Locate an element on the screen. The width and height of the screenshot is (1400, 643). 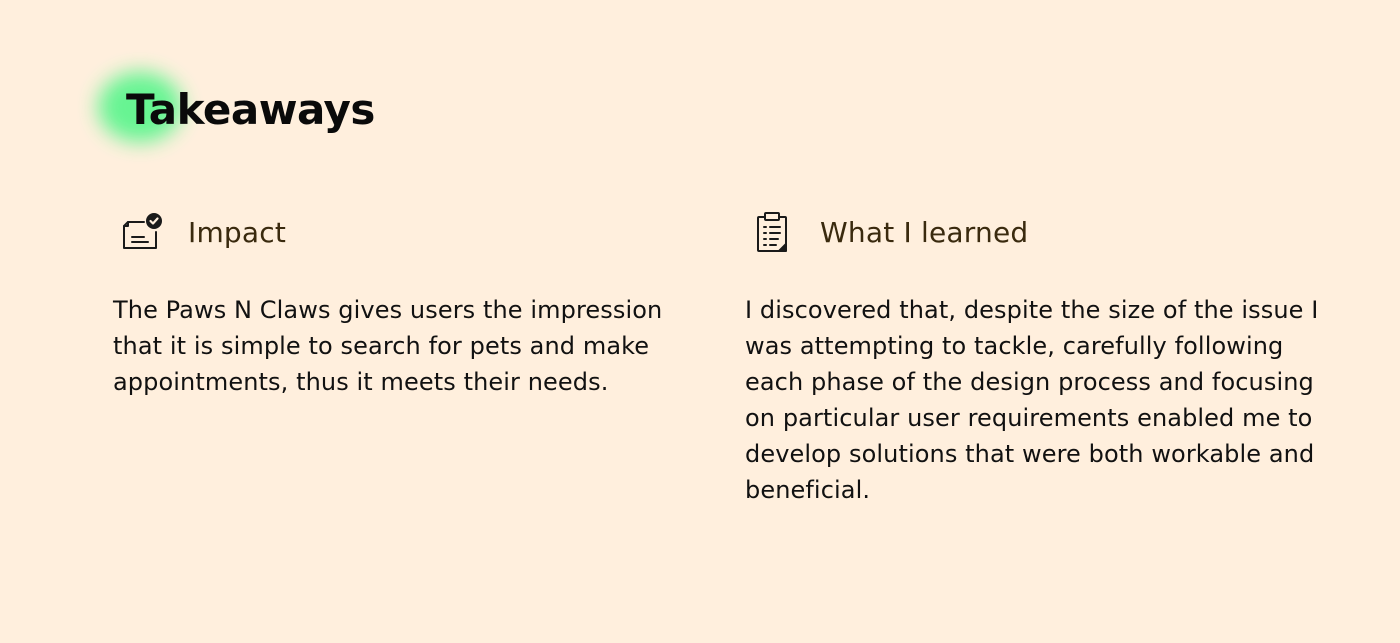
impact-header: Impact is located at coordinates (410, 232).